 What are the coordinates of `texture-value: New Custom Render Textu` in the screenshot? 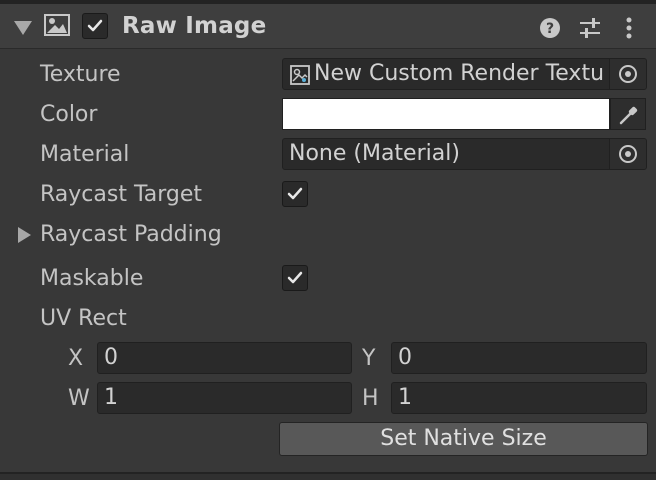 It's located at (459, 73).